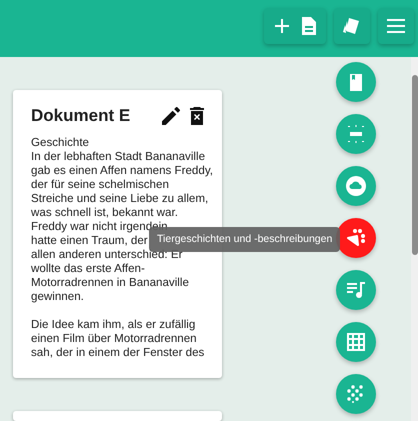  I want to click on text-line: einen Film über Motorradrennen, so click(114, 339).